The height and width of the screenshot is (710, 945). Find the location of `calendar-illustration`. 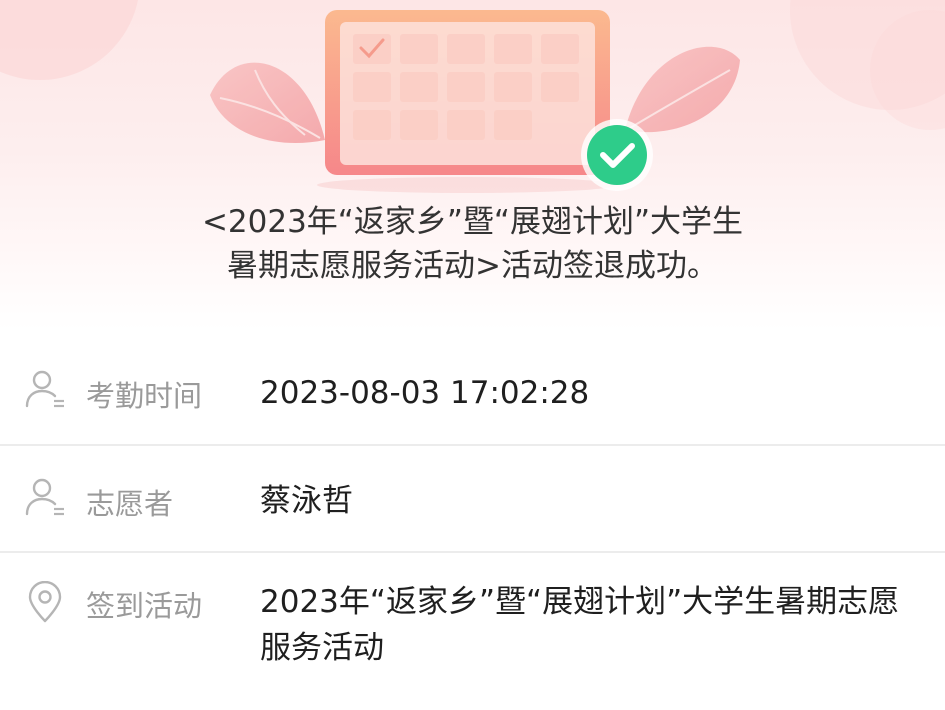

calendar-illustration is located at coordinates (475, 101).